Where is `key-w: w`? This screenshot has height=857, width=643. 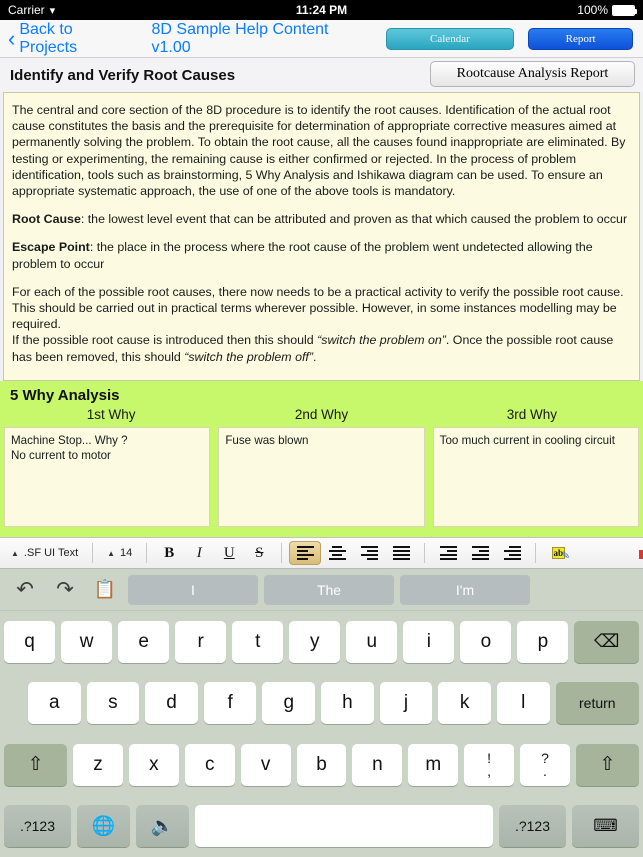
key-w: w is located at coordinates (87, 641).